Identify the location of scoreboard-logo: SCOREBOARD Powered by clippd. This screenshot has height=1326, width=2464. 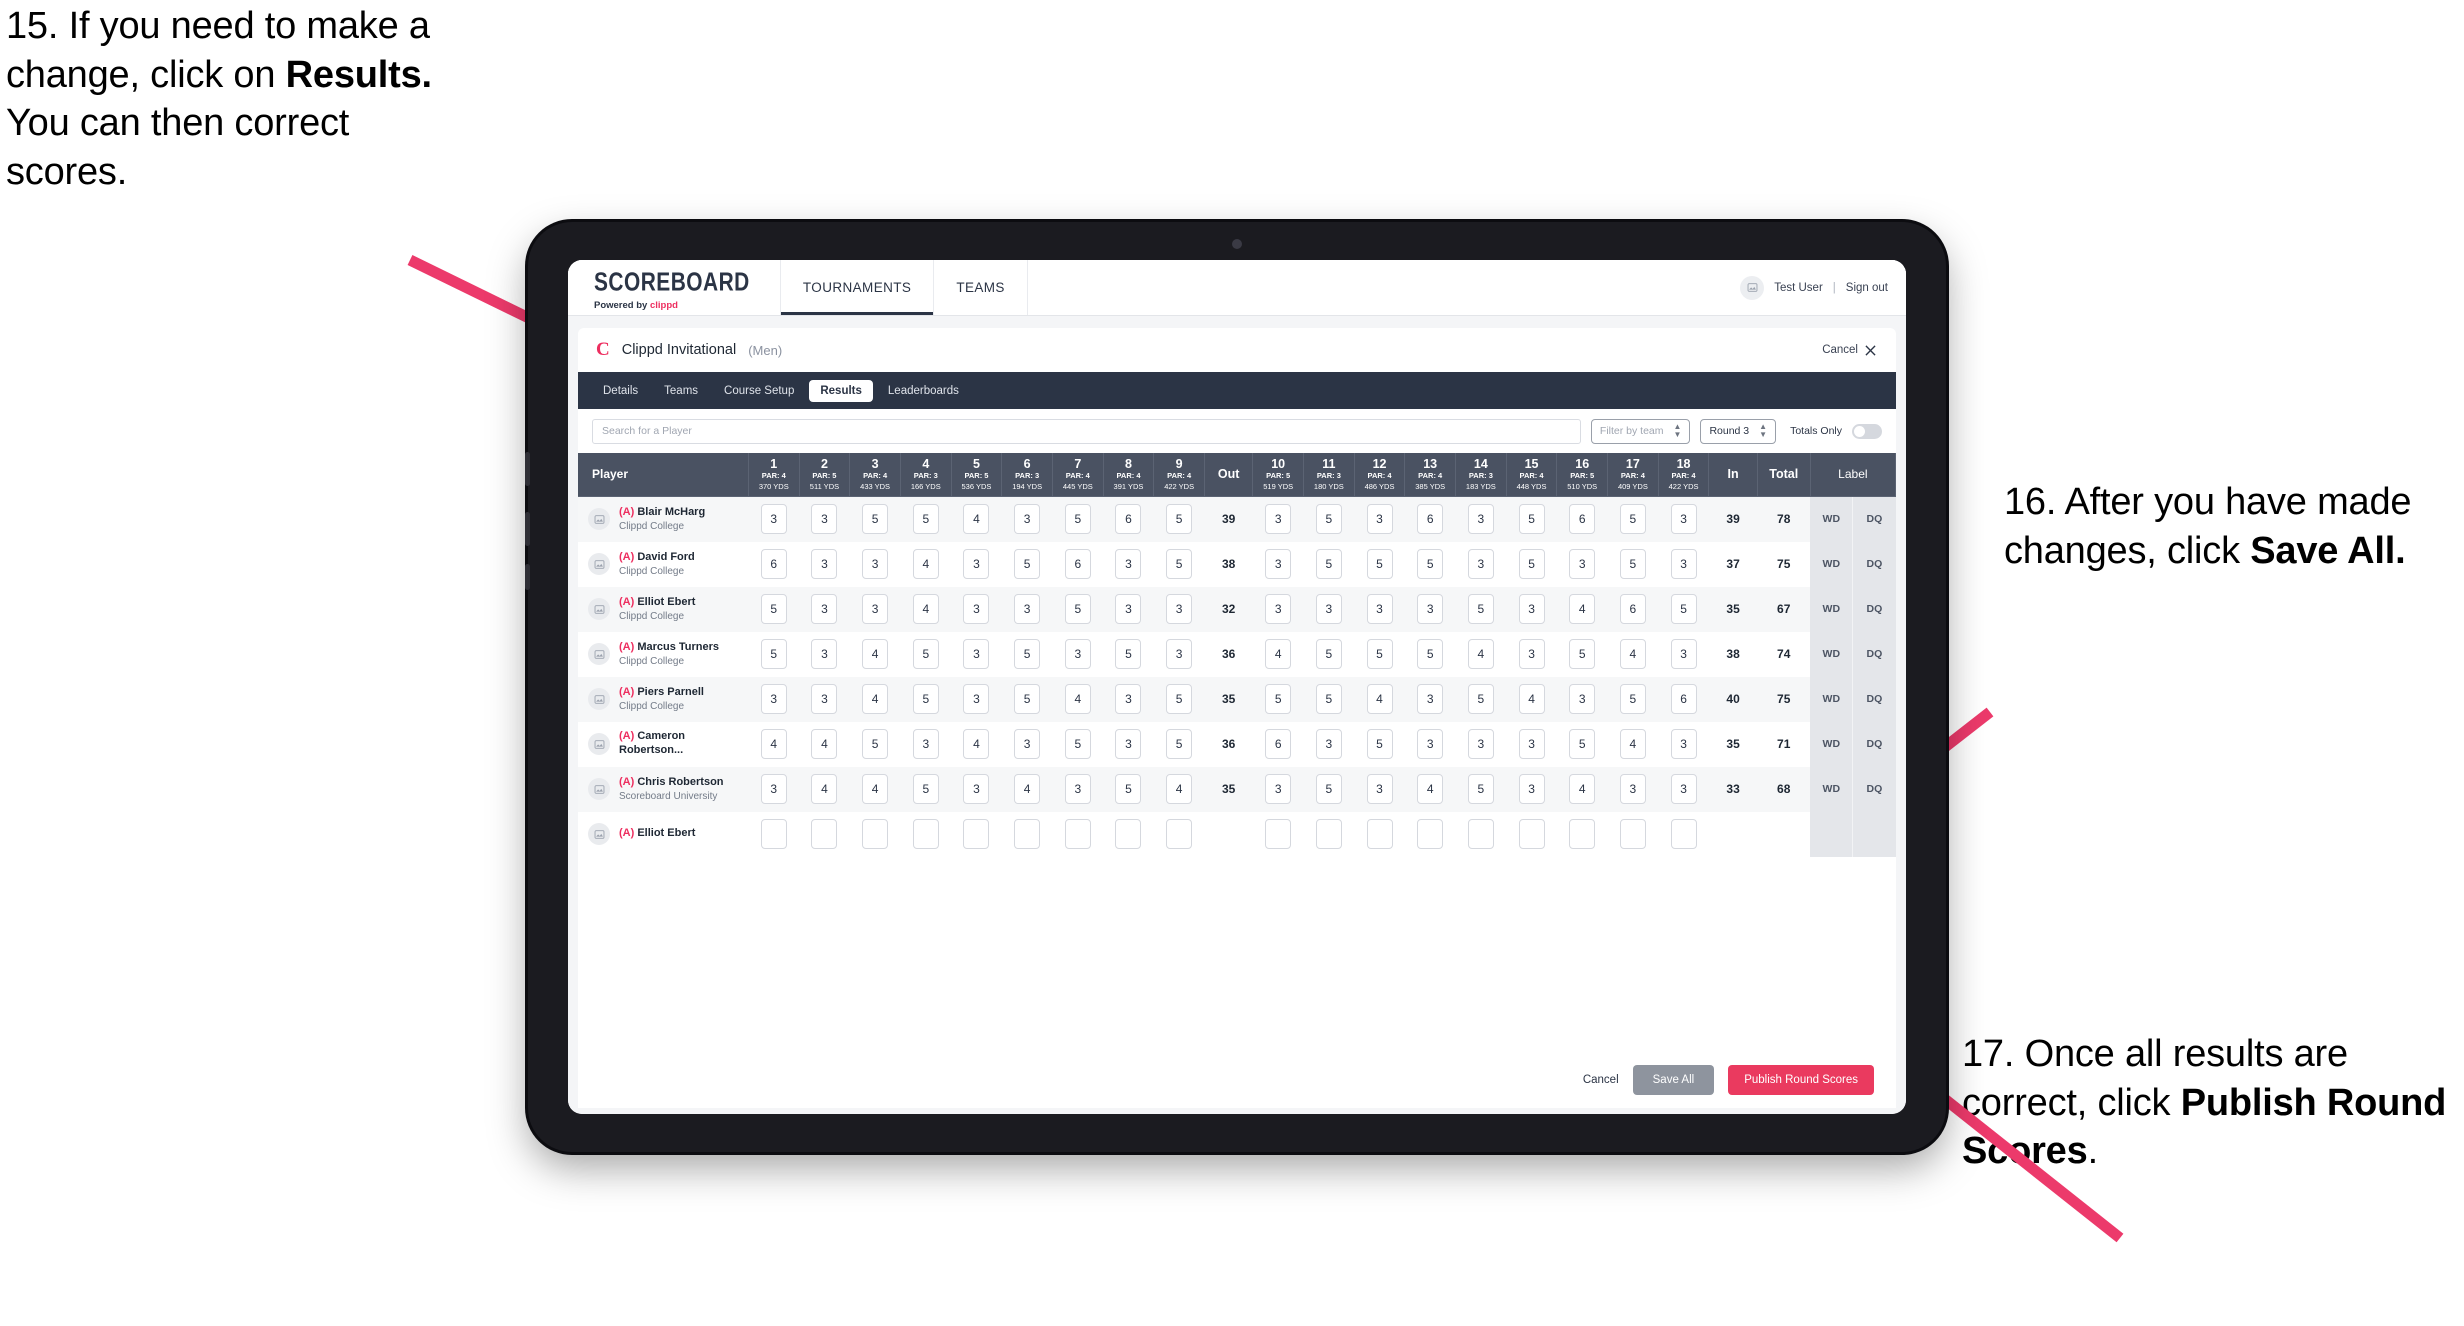
(674, 287).